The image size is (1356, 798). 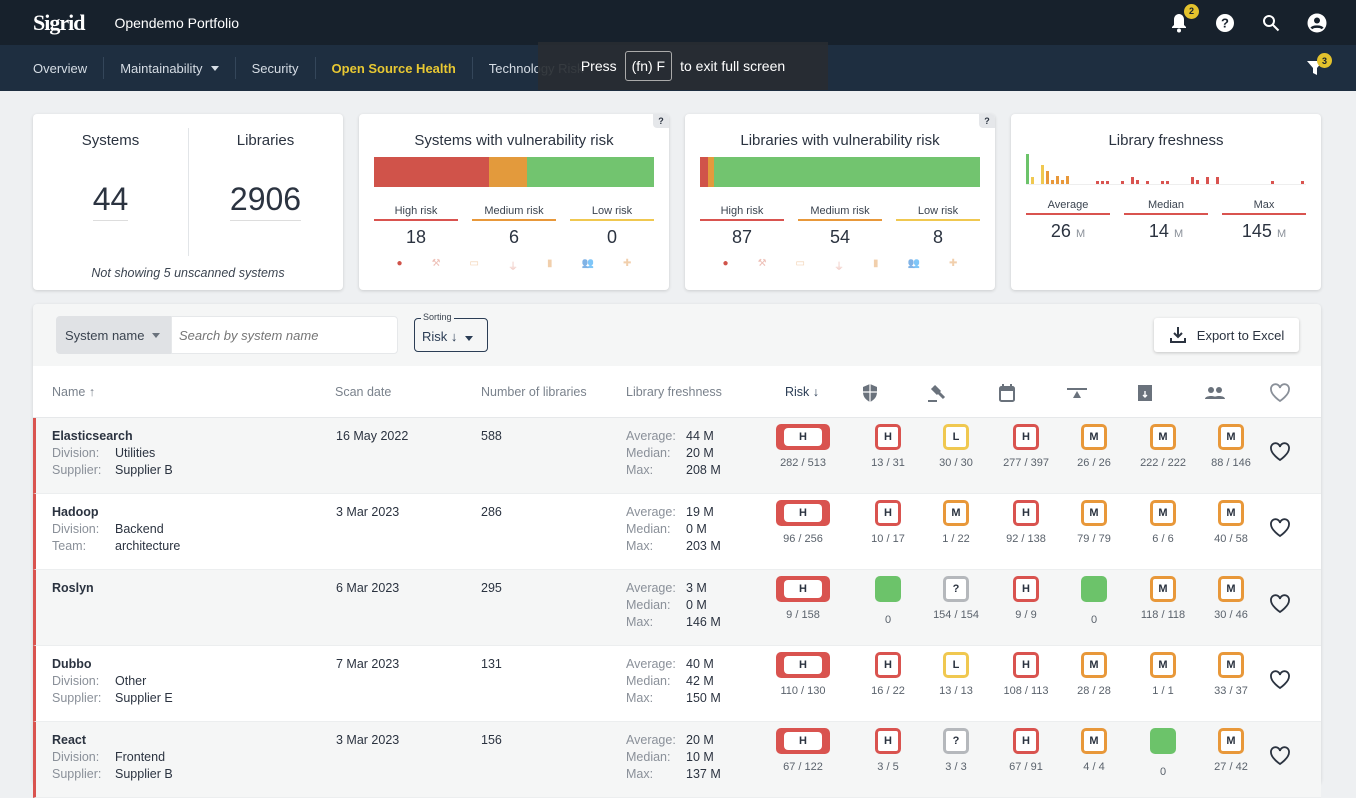 I want to click on nav-security: Security, so click(x=274, y=68).